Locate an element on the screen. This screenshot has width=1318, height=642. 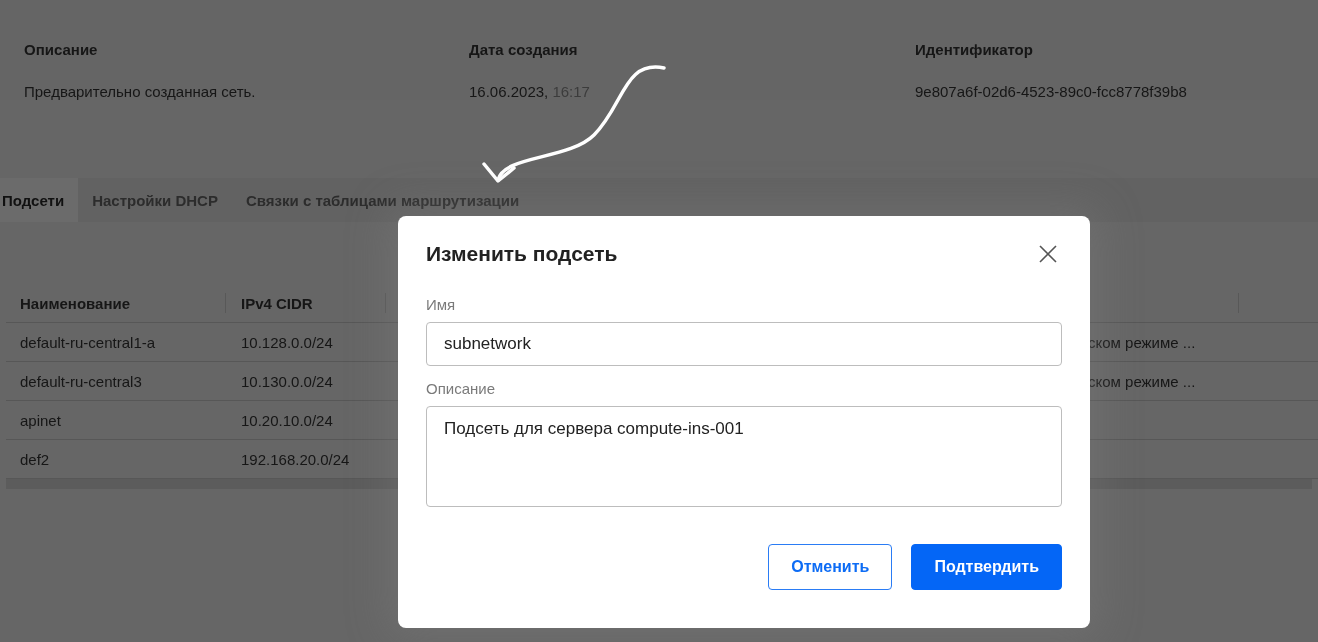
column-header: Наименование is located at coordinates (116, 303).